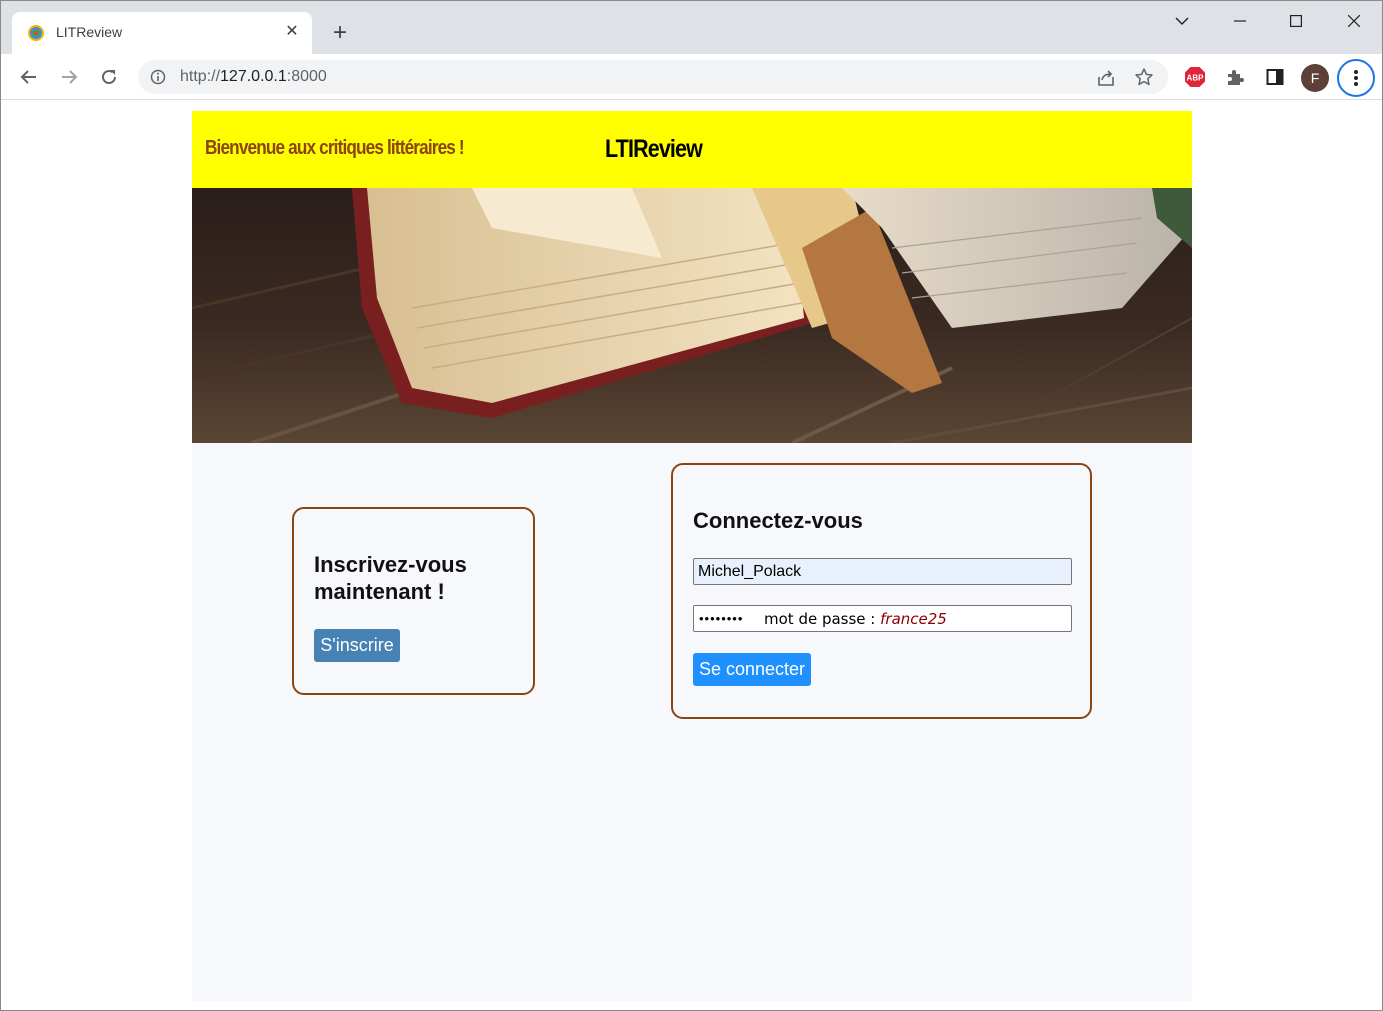 This screenshot has width=1383, height=1011. Describe the element at coordinates (340, 34) in the screenshot. I see `plus-icon: +` at that location.